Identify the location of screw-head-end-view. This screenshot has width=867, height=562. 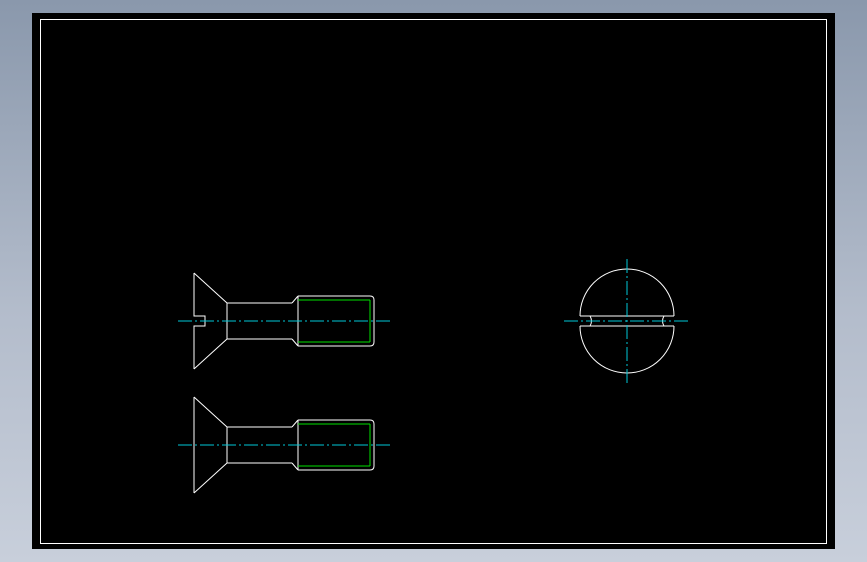
(627, 321).